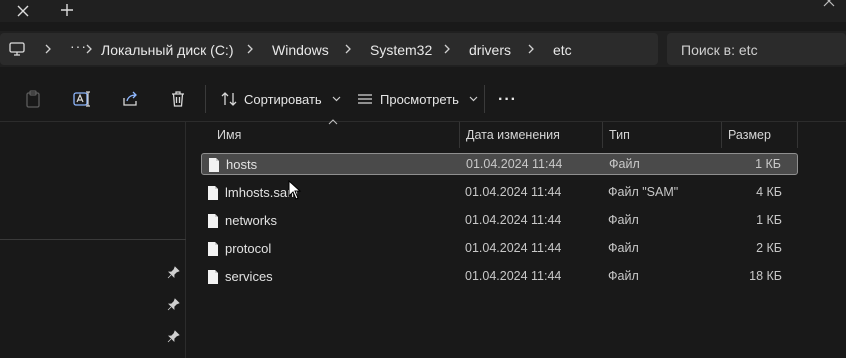 Image resolution: width=846 pixels, height=358 pixels. I want to click on sort-icon, so click(229, 99).